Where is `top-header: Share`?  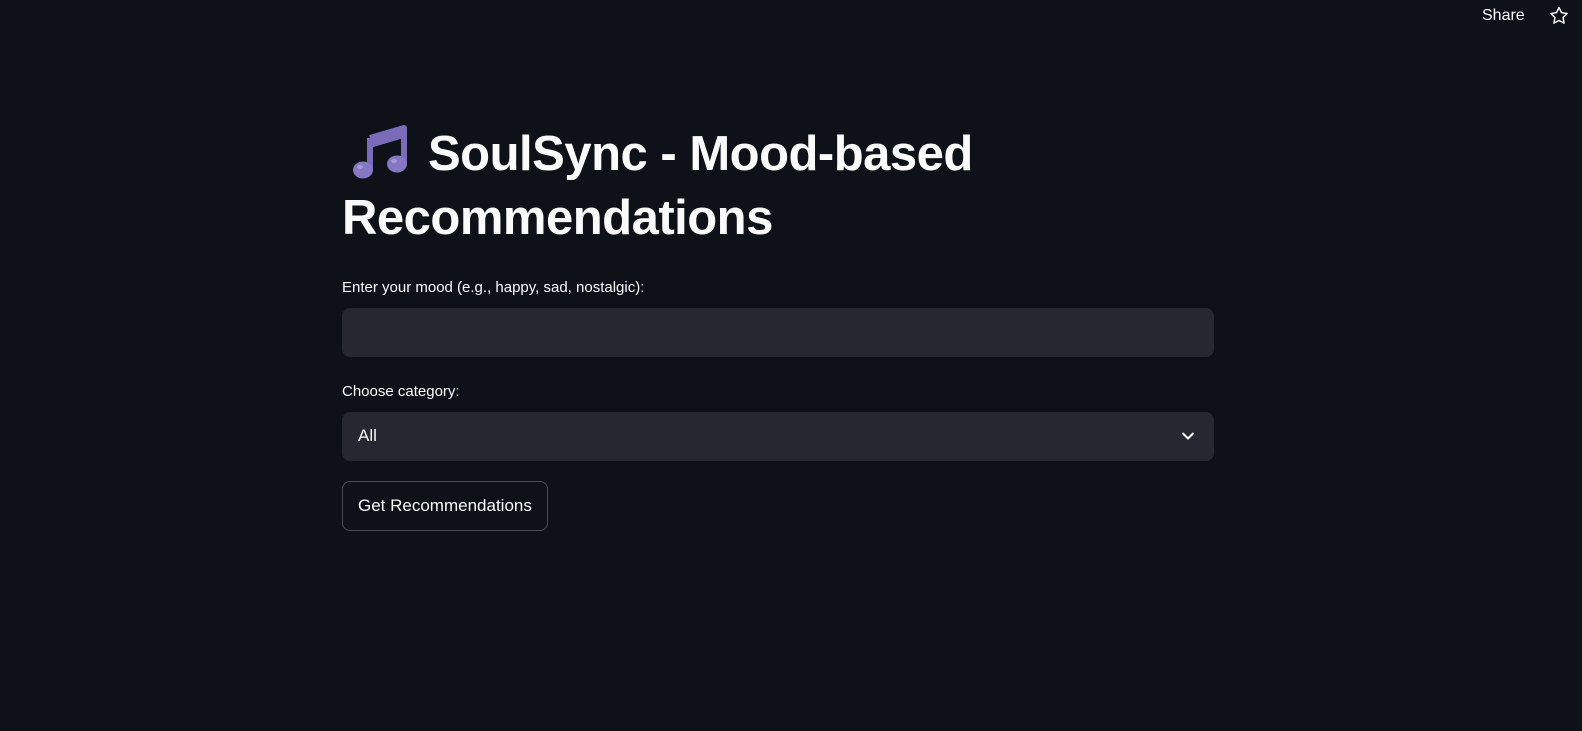
top-header: Share is located at coordinates (791, 17).